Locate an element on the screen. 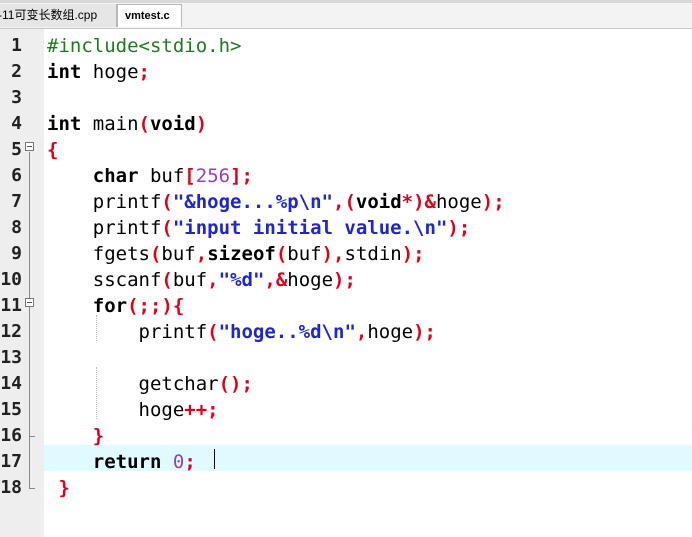 This screenshot has height=537, width=692. code-line: 15 hoge++; is located at coordinates (346, 410).